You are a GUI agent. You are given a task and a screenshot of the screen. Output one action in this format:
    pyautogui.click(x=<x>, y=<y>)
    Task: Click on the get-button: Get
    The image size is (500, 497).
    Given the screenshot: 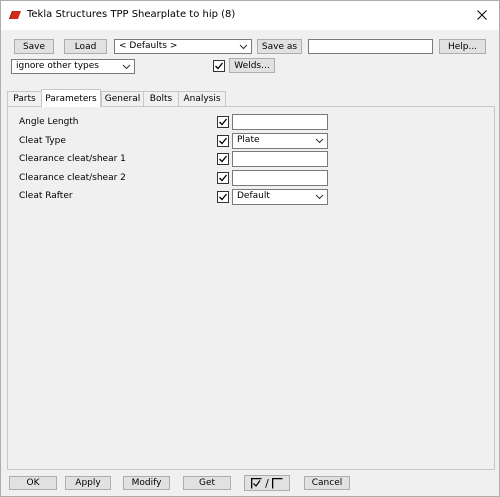 What is the action you would take?
    pyautogui.click(x=207, y=483)
    